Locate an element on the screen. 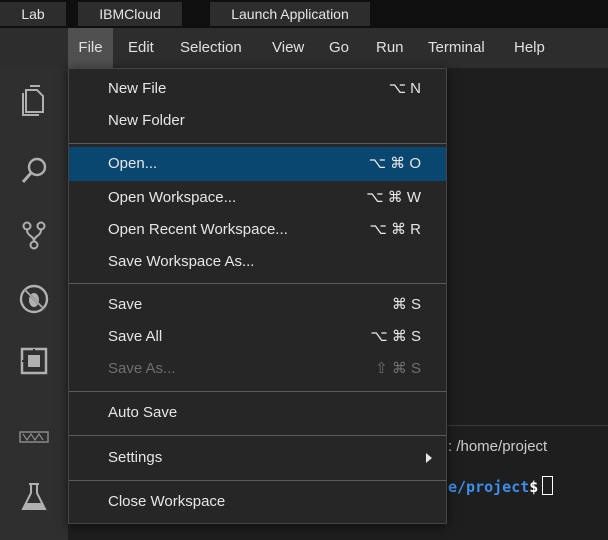  menu-go: Go is located at coordinates (339, 48).